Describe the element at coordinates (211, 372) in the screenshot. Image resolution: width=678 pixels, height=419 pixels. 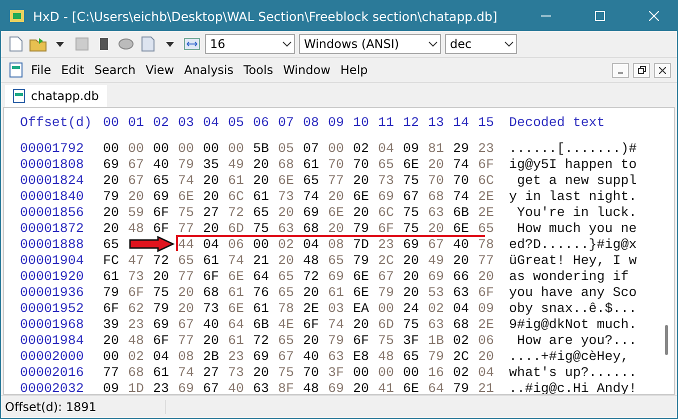
I see `hex-byte: 27` at that location.